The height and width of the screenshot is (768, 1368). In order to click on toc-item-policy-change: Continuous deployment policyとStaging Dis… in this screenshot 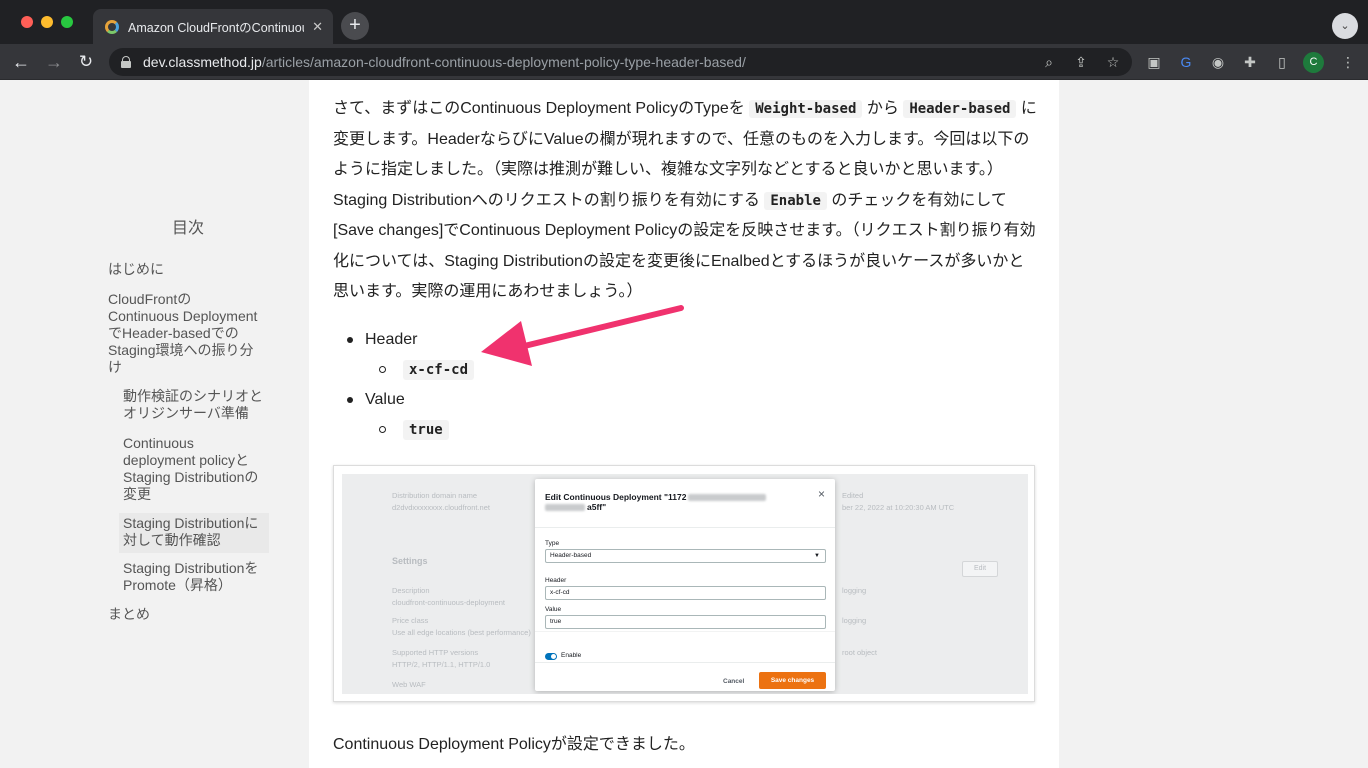, I will do `click(193, 469)`.